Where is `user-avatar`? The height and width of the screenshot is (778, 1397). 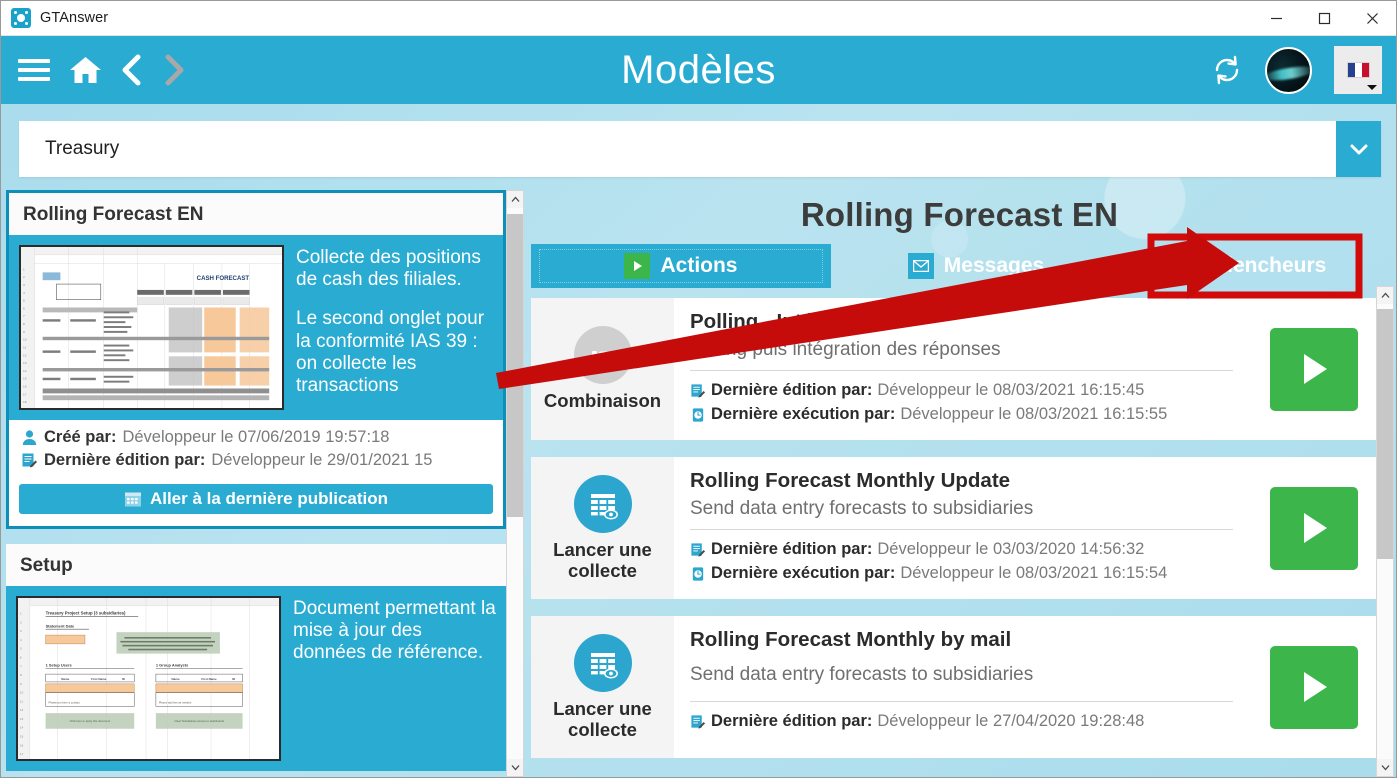
user-avatar is located at coordinates (1288, 70).